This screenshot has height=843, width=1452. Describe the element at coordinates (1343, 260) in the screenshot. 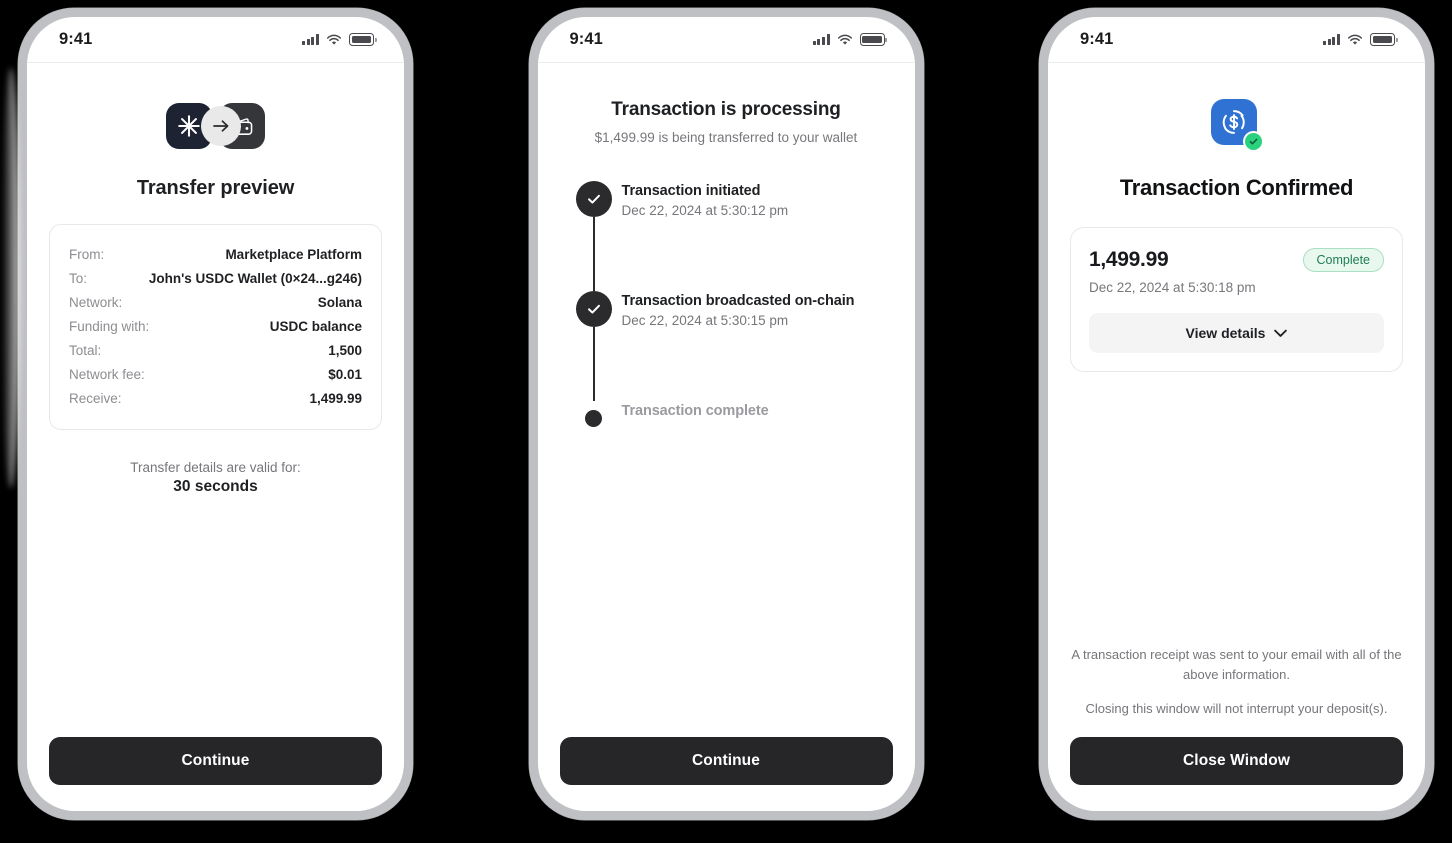

I see `status-badge: Complete` at that location.